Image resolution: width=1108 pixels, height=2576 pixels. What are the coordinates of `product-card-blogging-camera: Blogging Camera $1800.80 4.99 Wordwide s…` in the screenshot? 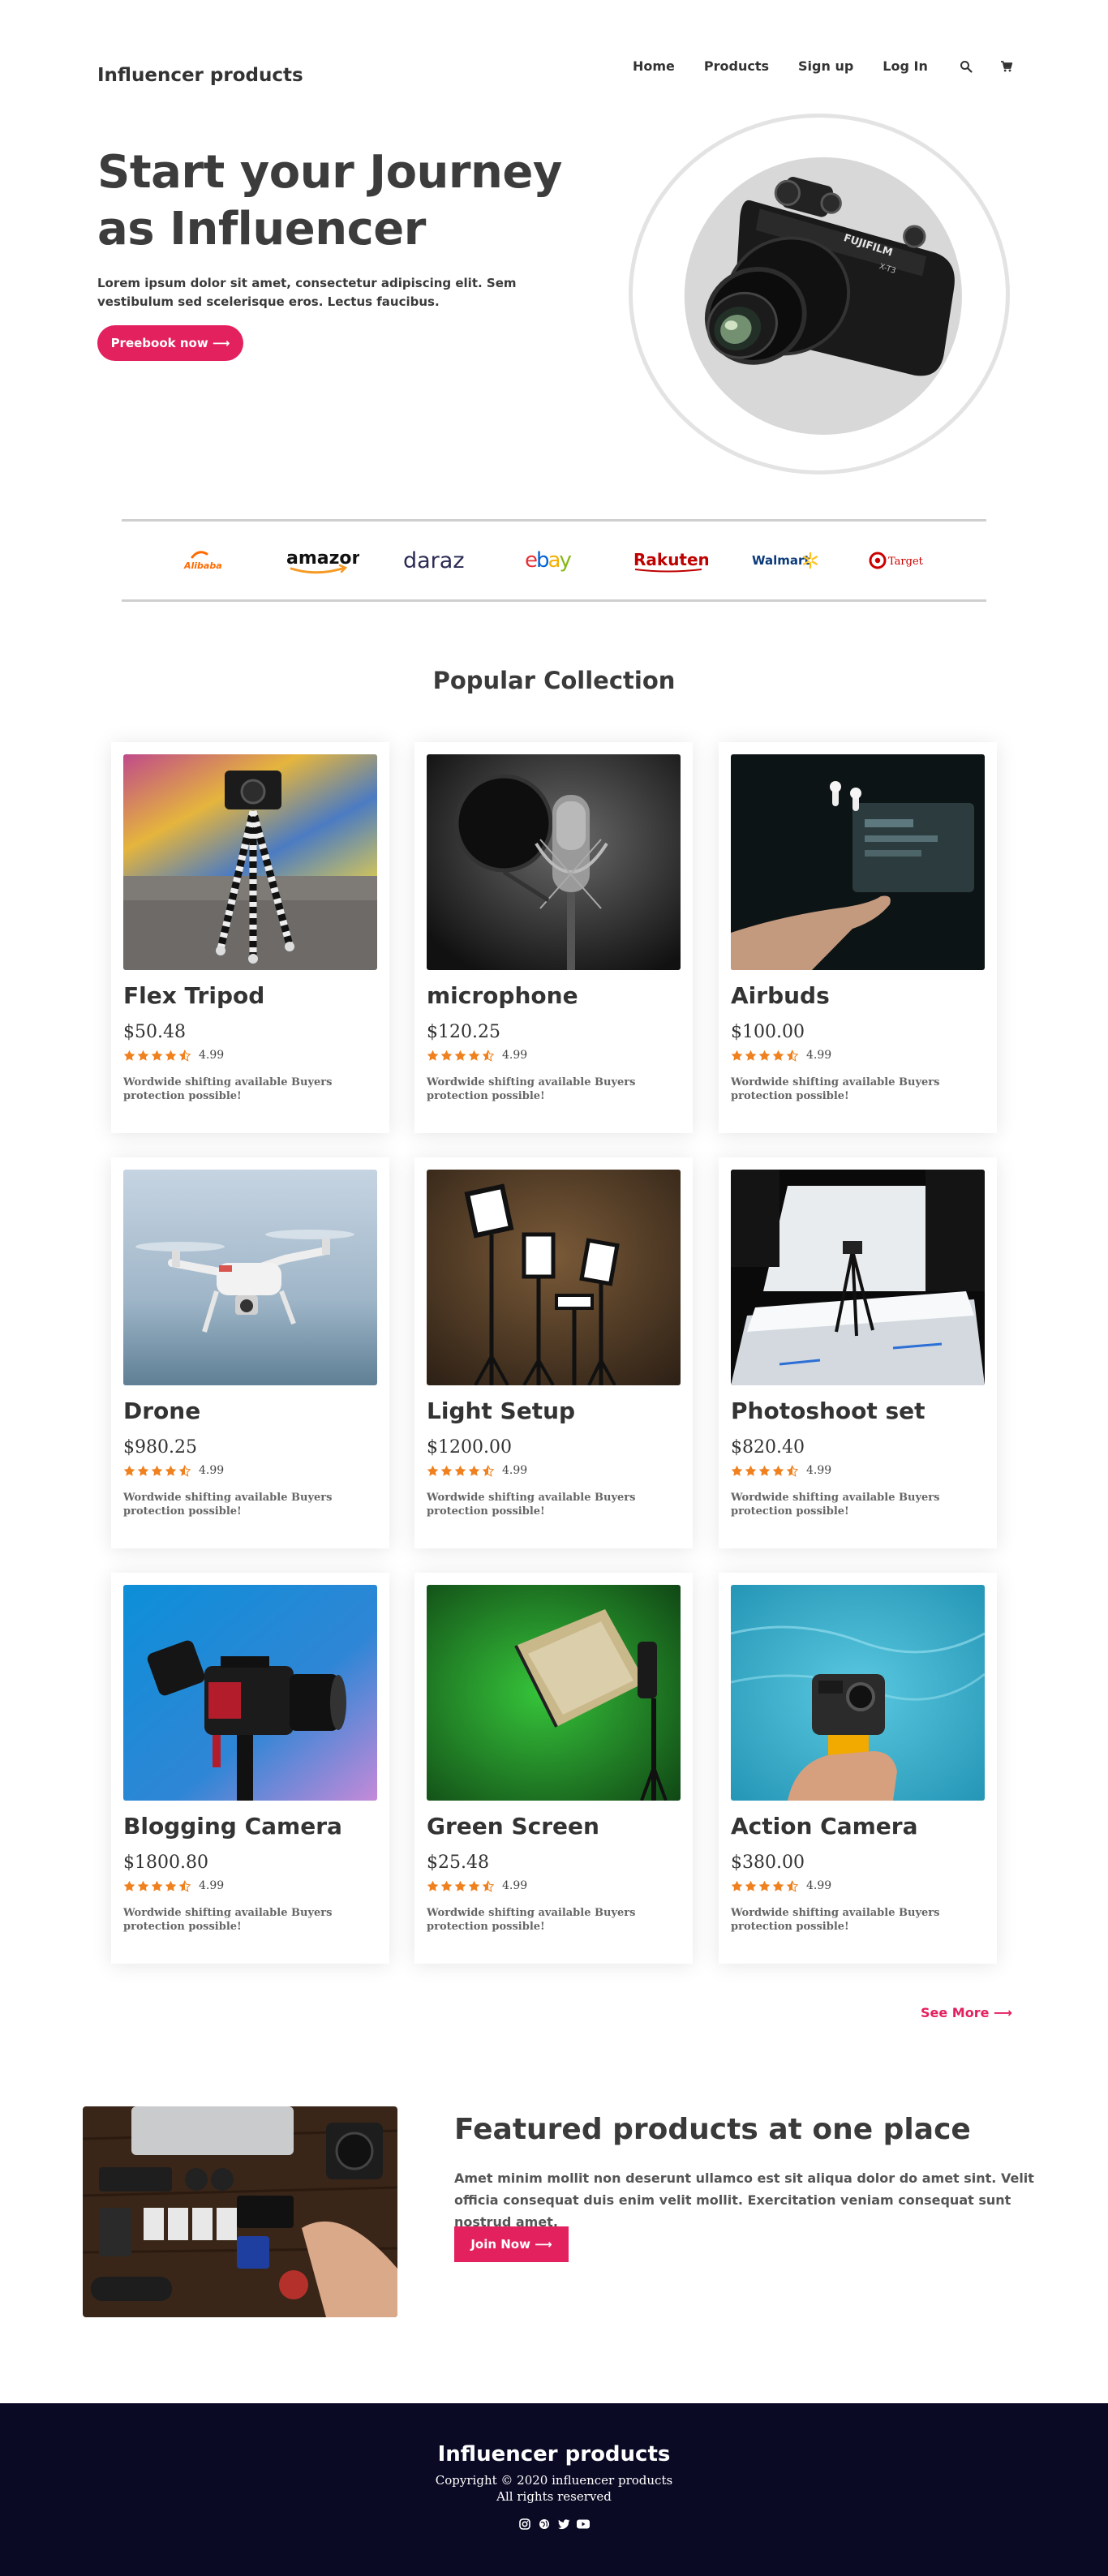 It's located at (250, 1768).